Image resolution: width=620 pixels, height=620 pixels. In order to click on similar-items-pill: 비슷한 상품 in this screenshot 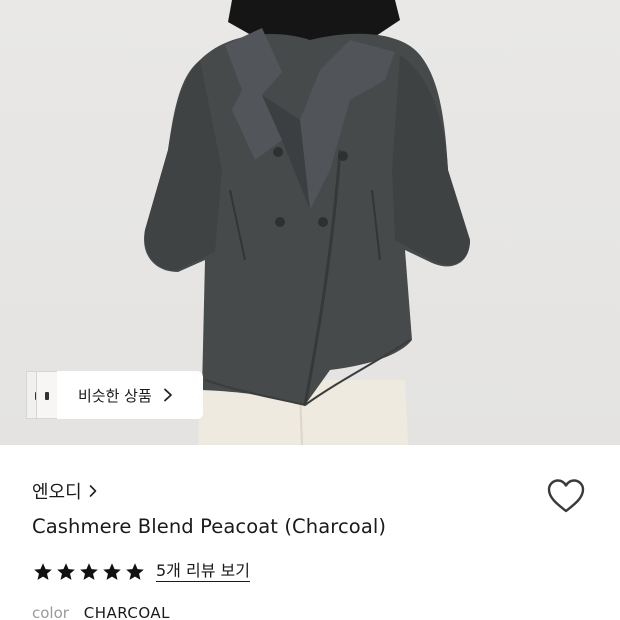, I will do `click(130, 395)`.